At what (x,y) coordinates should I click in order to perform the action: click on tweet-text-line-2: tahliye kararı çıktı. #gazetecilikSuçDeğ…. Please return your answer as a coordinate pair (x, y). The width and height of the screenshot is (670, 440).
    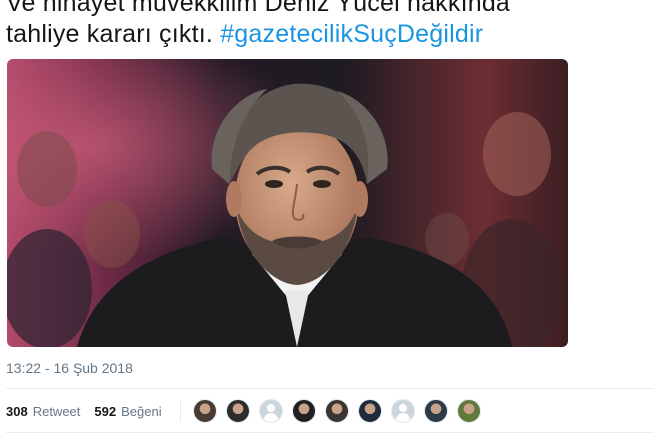
    Looking at the image, I should click on (326, 34).